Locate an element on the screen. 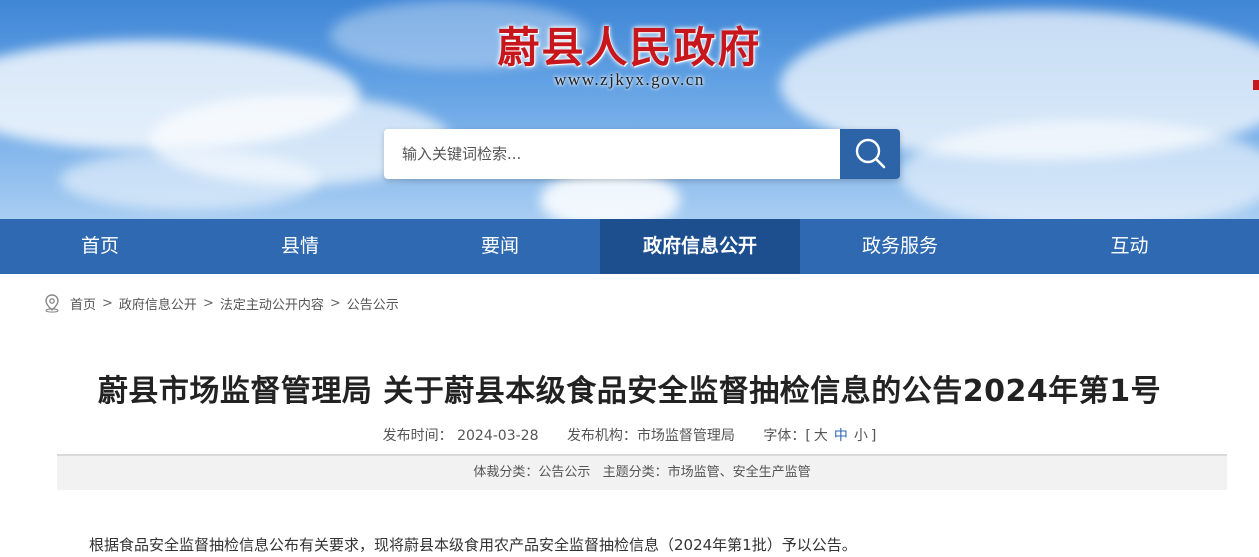  article-meta: 发布时间： 2024-03-28 发布机构：市场监督管理局 字体：[大中小] is located at coordinates (629, 435).